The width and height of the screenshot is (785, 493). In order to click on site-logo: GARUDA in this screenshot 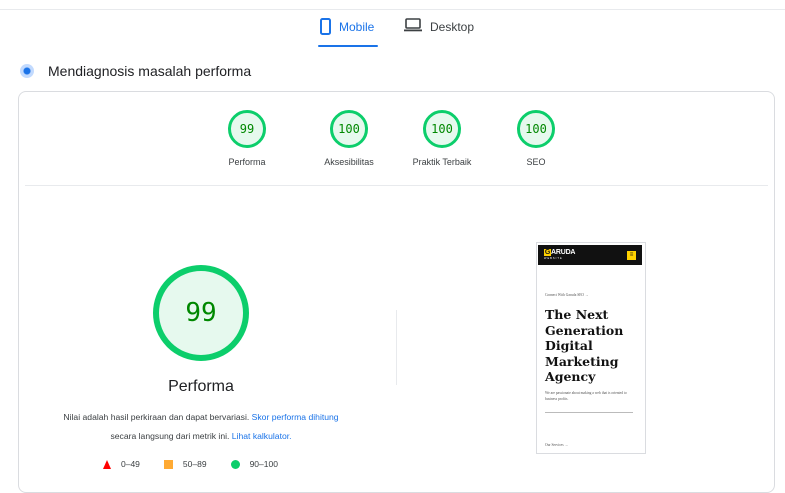, I will do `click(560, 252)`.